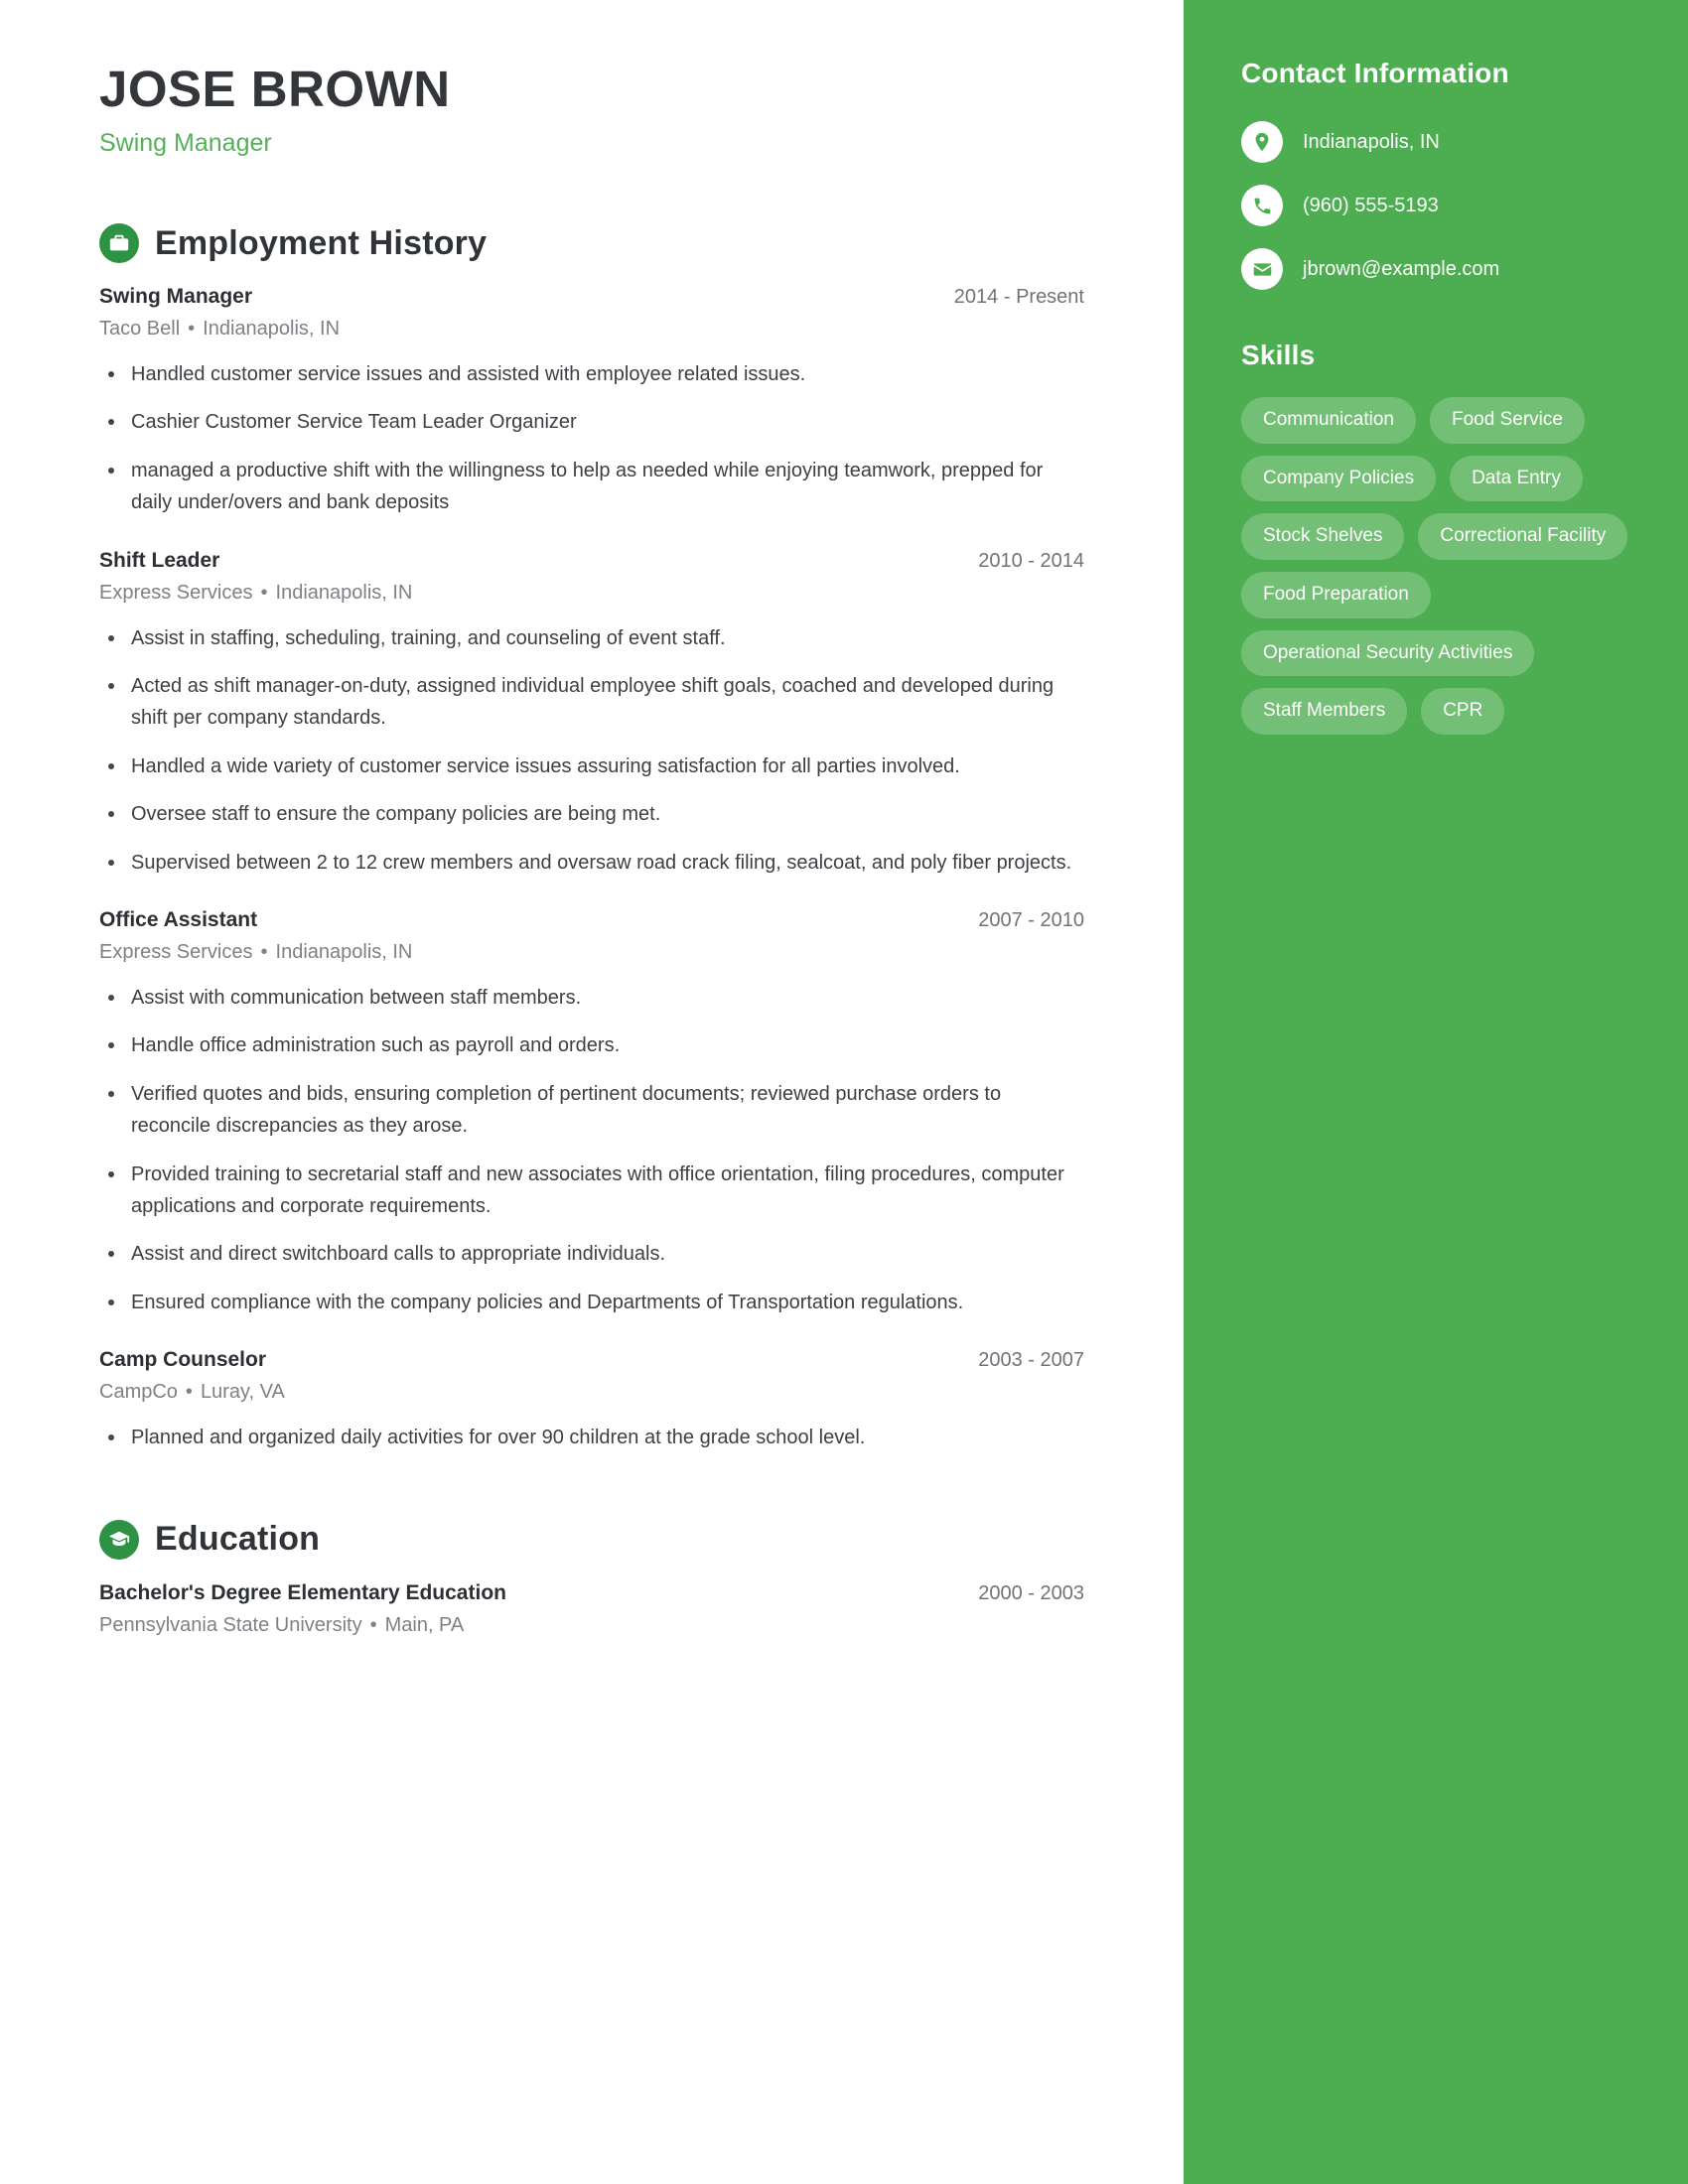 This screenshot has height=2184, width=1688. I want to click on skill-pill: Food Service, so click(1507, 420).